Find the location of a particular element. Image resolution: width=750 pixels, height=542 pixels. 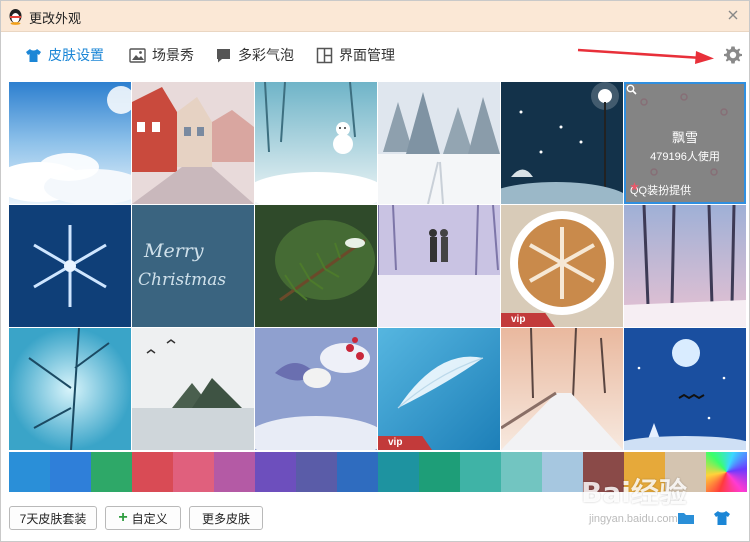

tab-interface-management: 界面管理 is located at coordinates (355, 55).